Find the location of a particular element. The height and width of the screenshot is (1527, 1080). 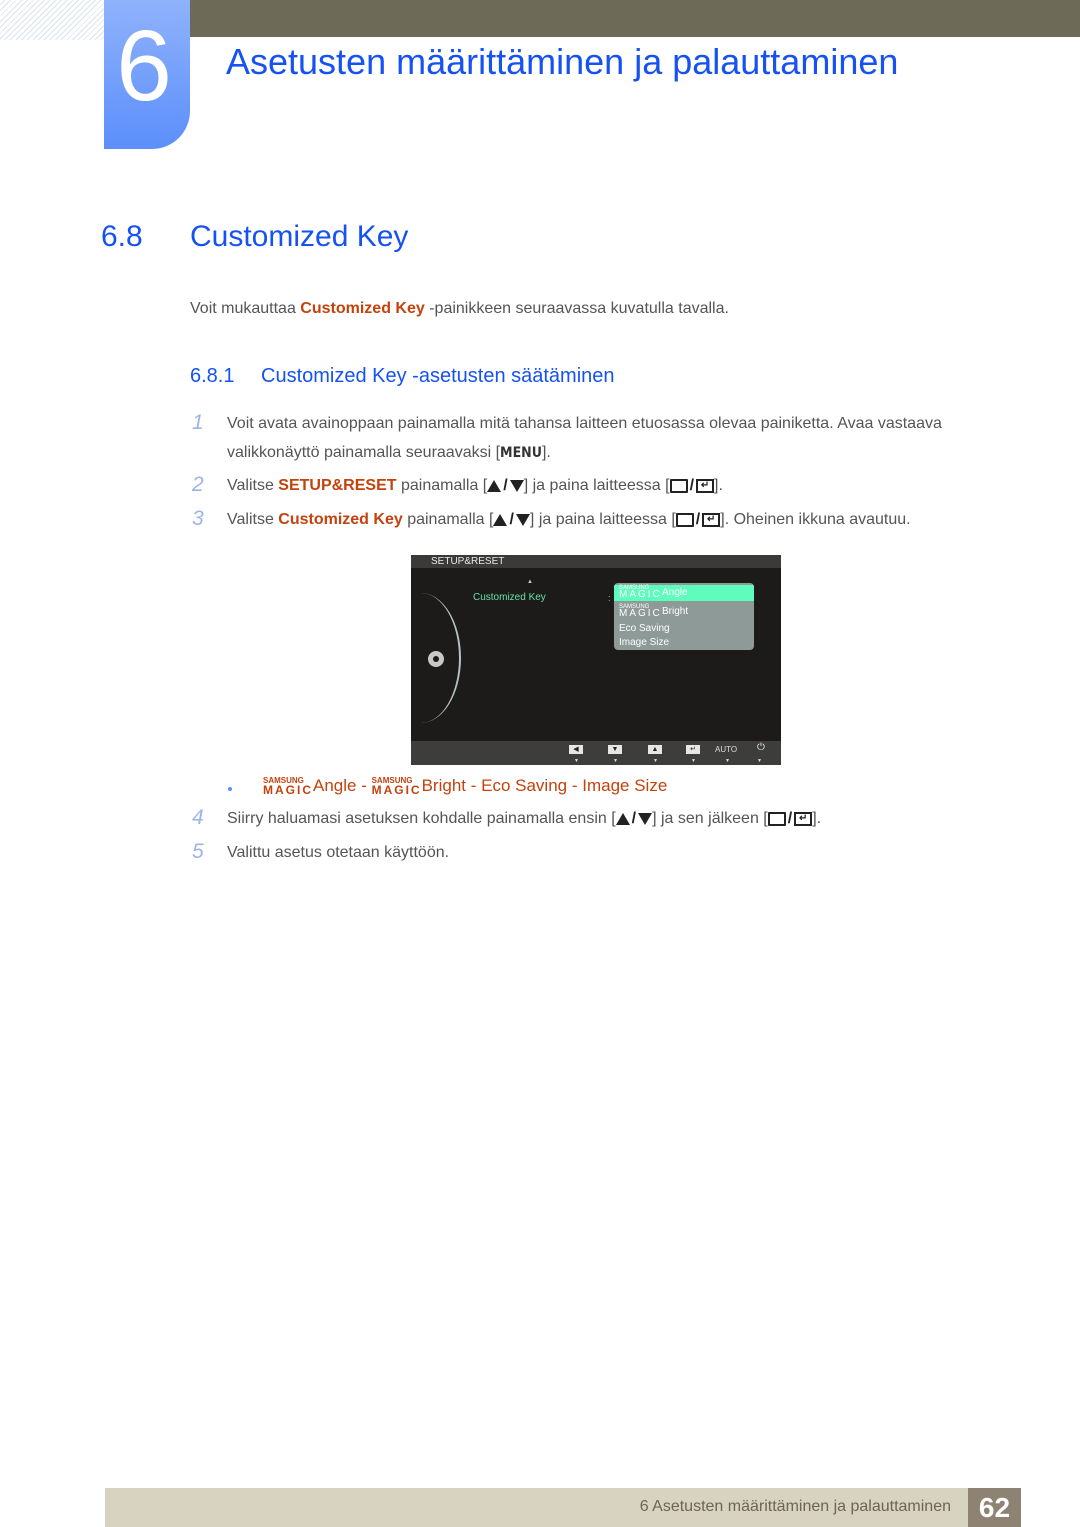

power-icon: ⏻ is located at coordinates (761, 747).